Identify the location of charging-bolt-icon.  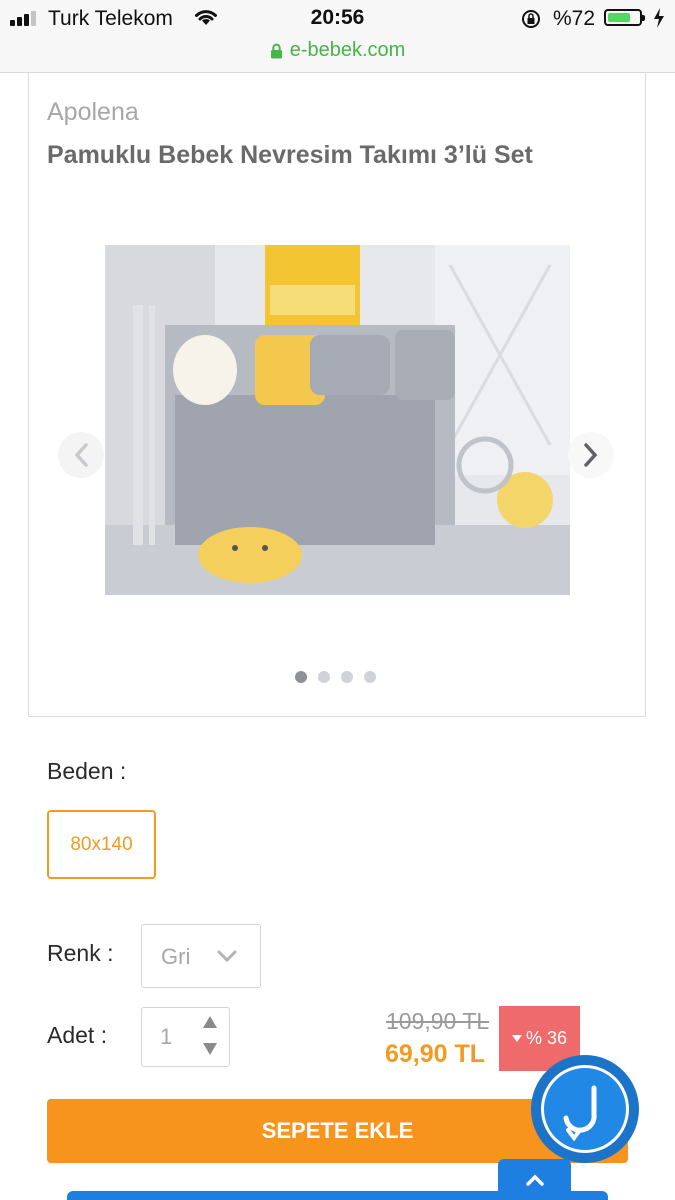
(659, 18).